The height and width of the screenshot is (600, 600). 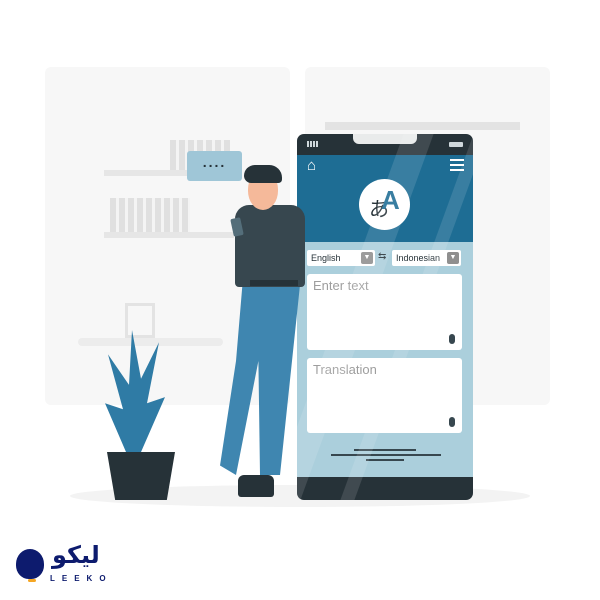 I want to click on person-belt, so click(x=274, y=283).